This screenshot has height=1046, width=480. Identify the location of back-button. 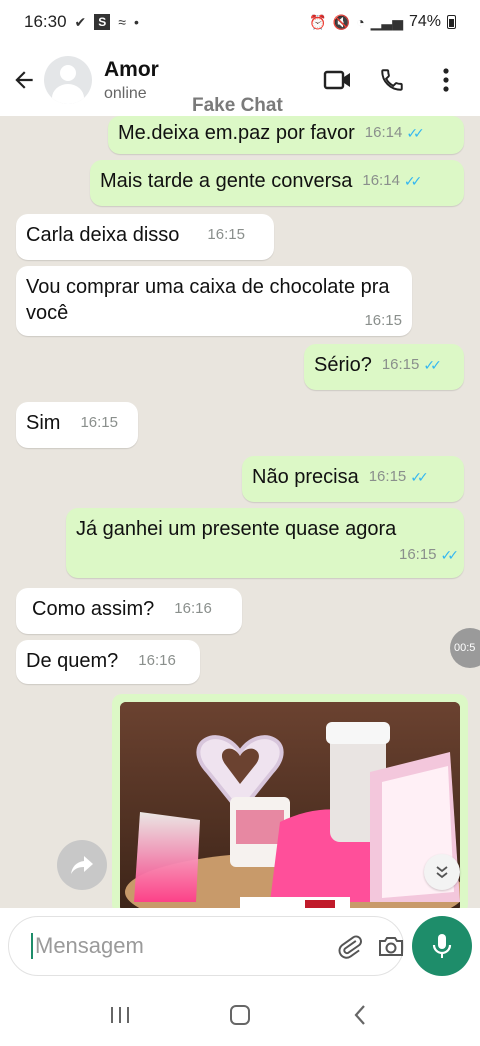
(24, 80).